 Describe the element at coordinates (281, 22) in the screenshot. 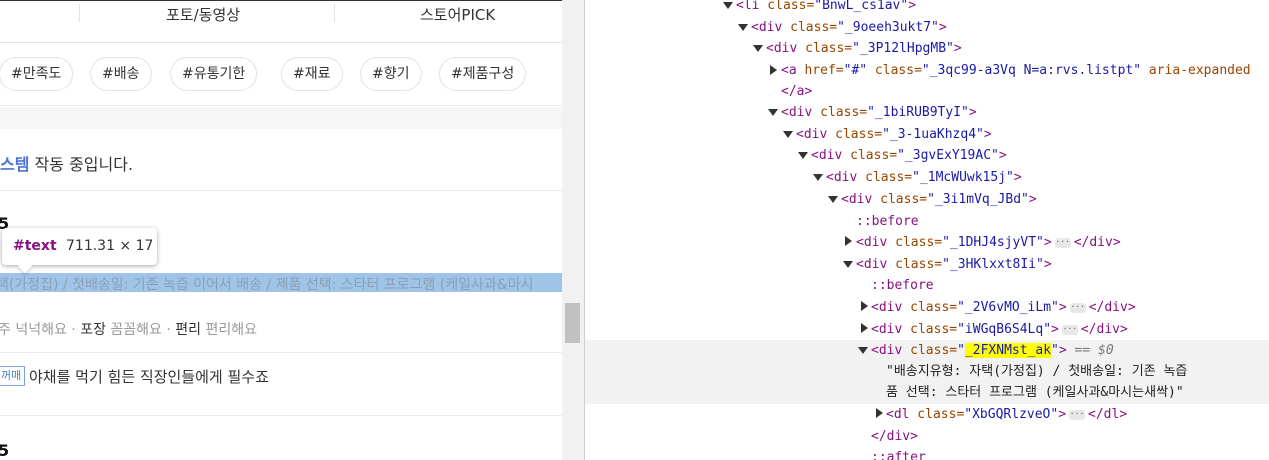

I see `review-tabs: 포토/동영상 스토어PICK` at that location.